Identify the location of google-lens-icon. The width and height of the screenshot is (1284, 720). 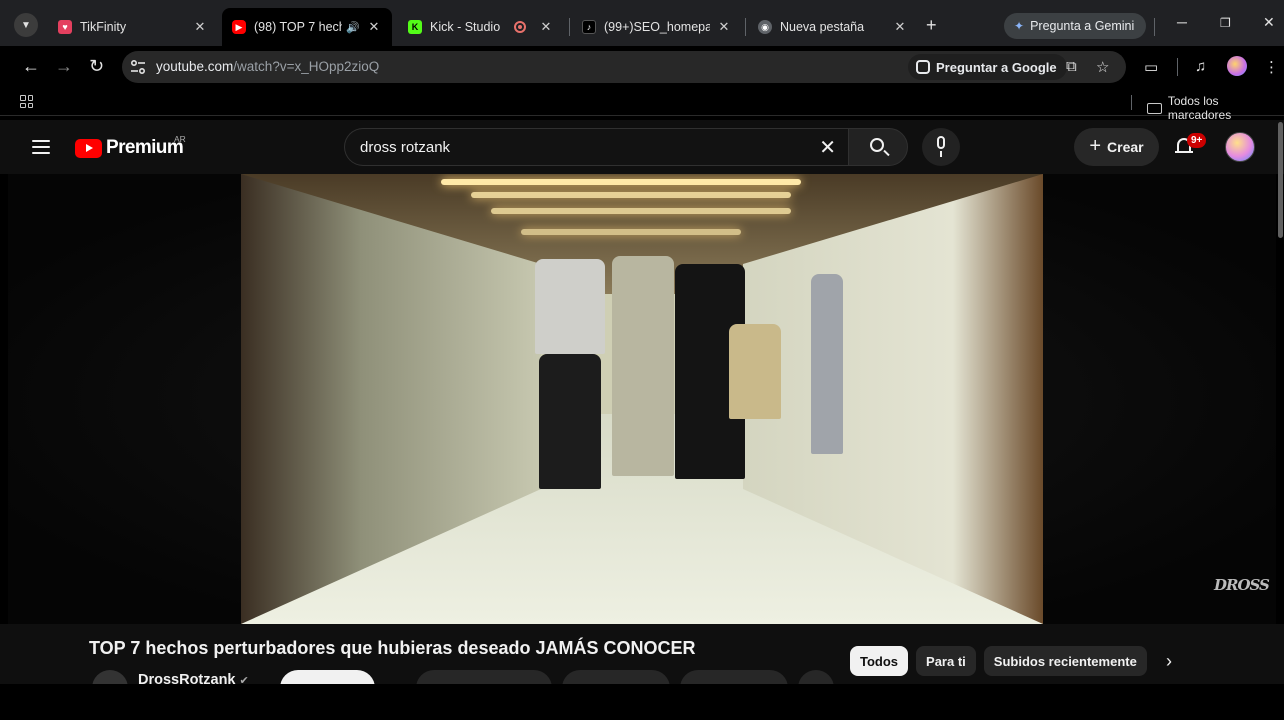
(923, 67).